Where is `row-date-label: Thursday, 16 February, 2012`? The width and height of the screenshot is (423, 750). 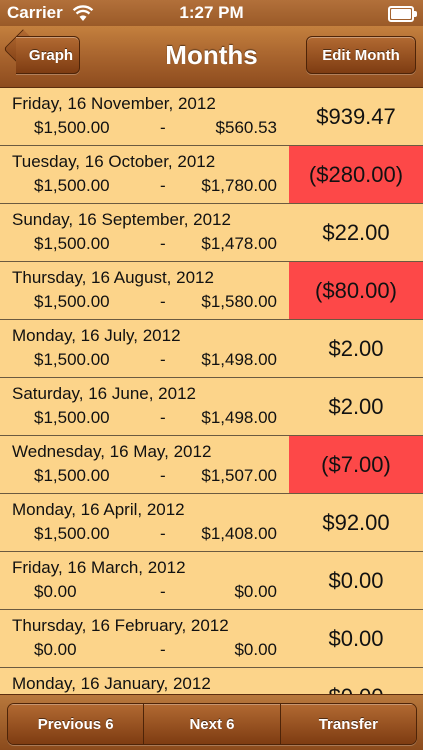
row-date-label: Thursday, 16 February, 2012 is located at coordinates (120, 625).